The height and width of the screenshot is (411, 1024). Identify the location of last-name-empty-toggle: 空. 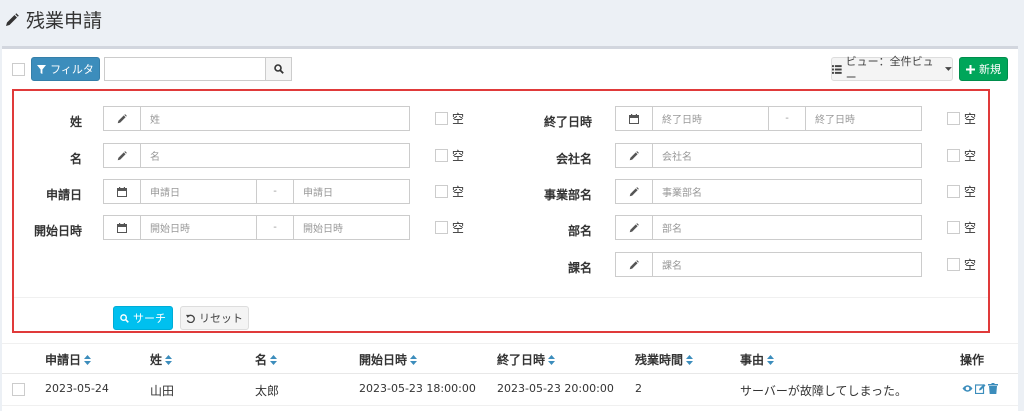
(449, 118).